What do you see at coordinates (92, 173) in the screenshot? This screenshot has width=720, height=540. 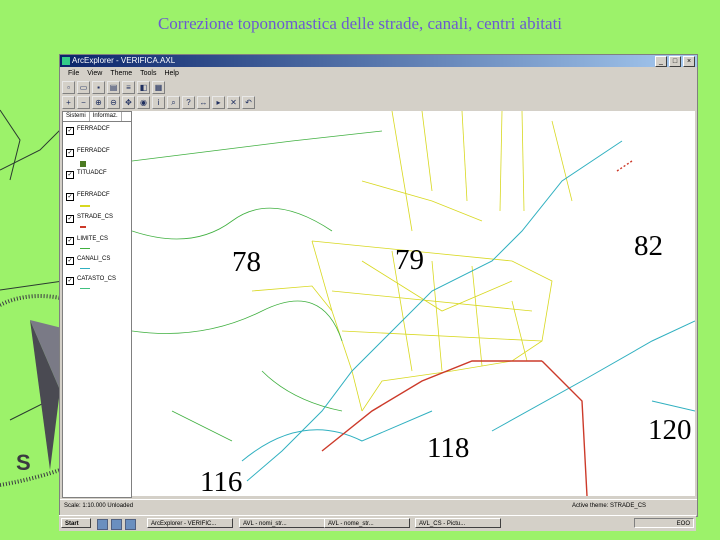 I see `layer-name: TITUADCF` at bounding box center [92, 173].